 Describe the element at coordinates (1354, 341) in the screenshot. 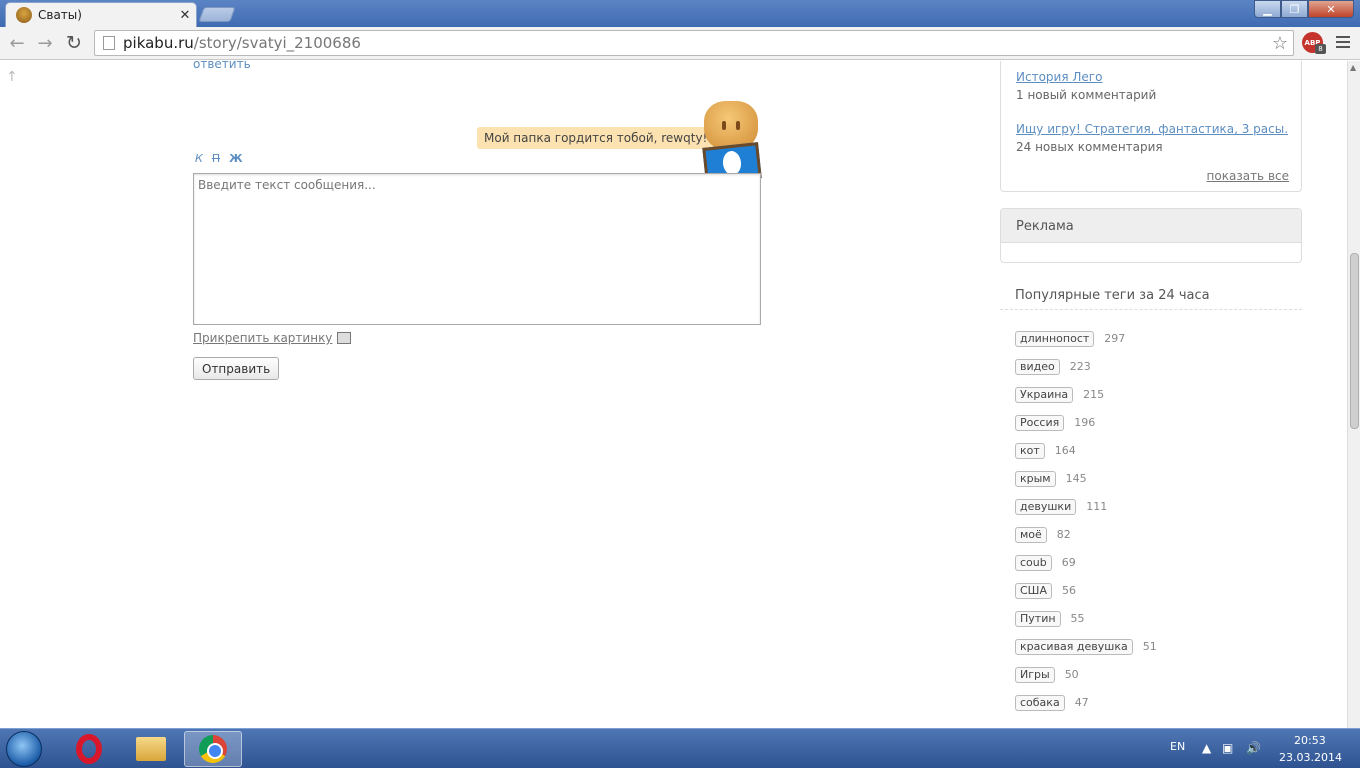

I see `scroll-thumb` at that location.